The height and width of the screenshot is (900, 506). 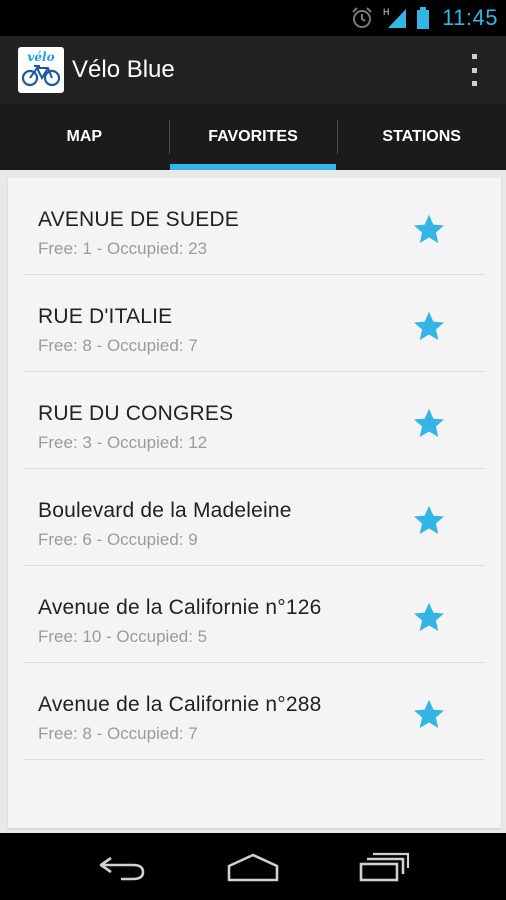 What do you see at coordinates (470, 17) in the screenshot?
I see `status-clock: 11:45` at bounding box center [470, 17].